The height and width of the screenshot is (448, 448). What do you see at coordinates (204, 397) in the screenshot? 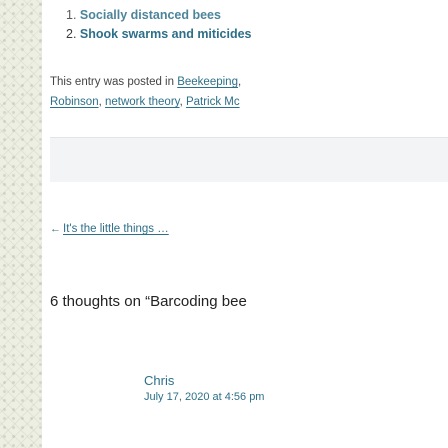
I see `comment-date: July 17, 2020 at 4:56 pm` at bounding box center [204, 397].